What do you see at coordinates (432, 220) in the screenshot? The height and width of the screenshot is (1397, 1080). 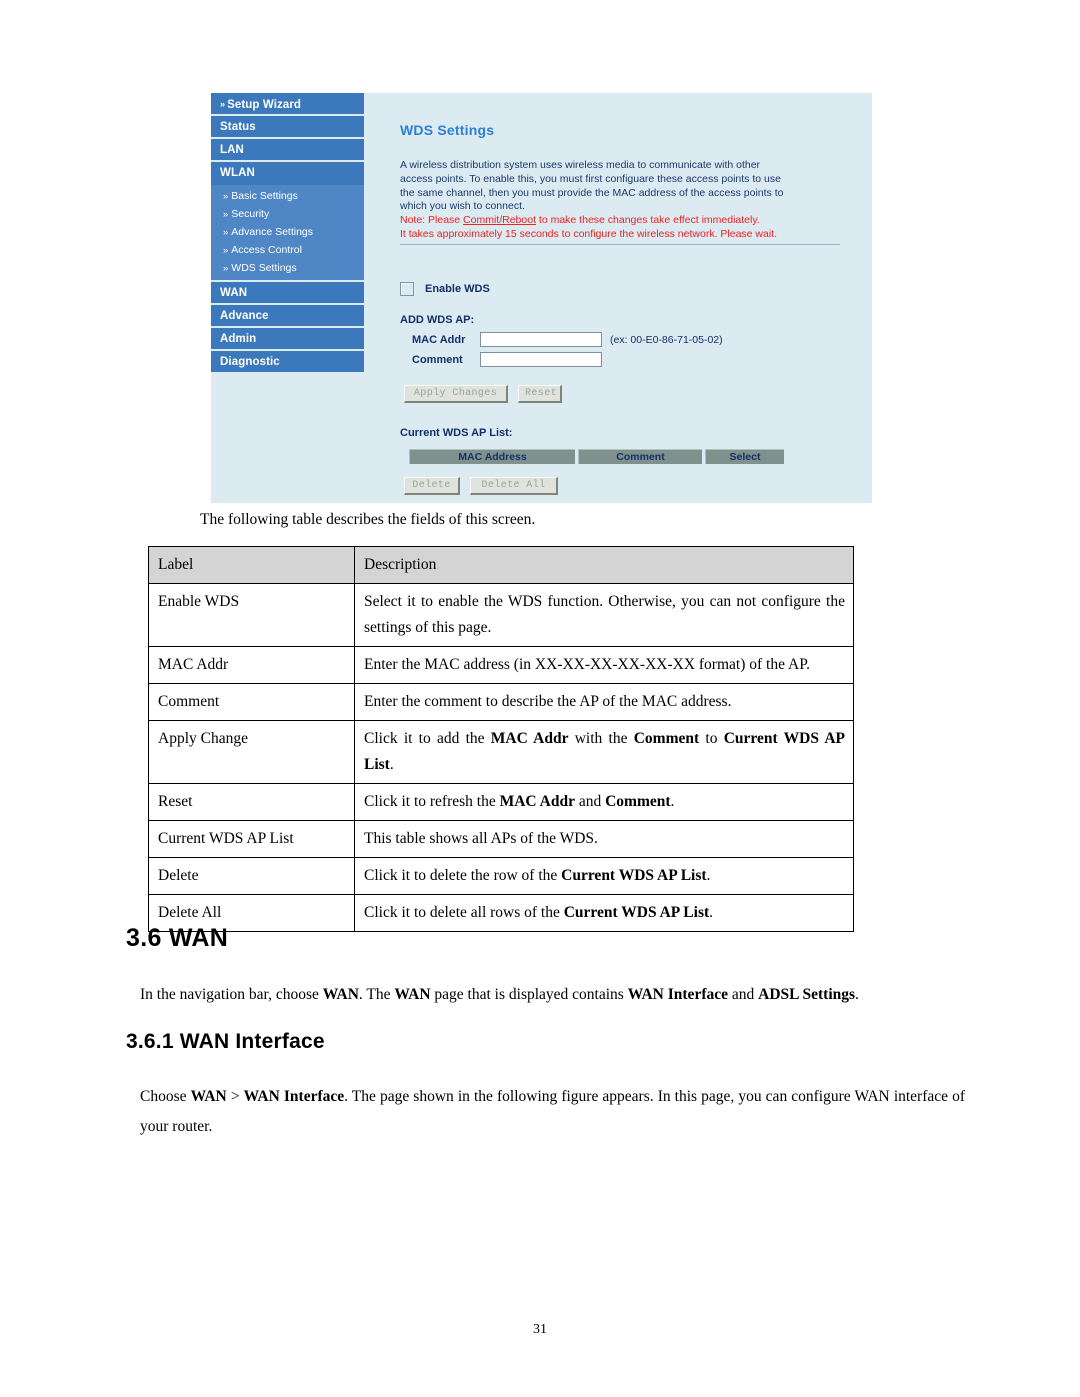 I see `note-prefix: Note: Please` at bounding box center [432, 220].